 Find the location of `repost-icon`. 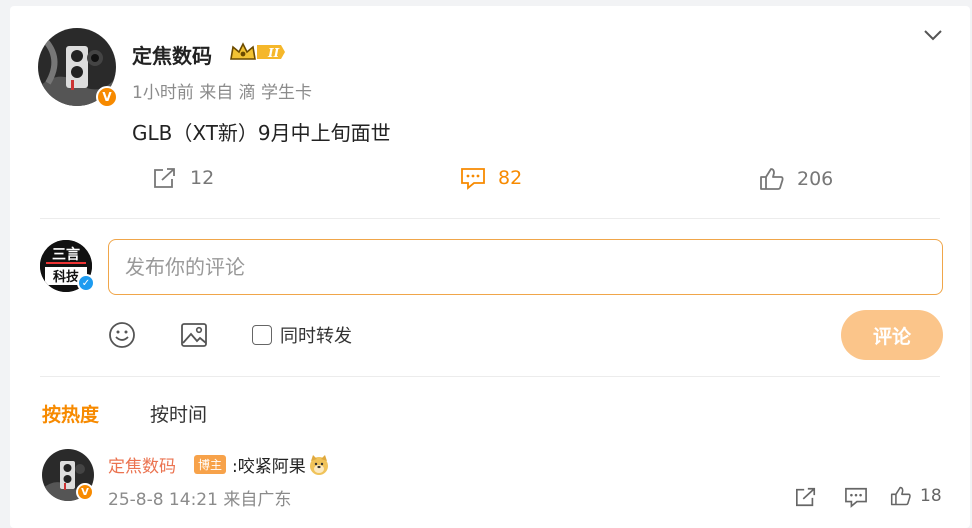

repost-icon is located at coordinates (164, 178).